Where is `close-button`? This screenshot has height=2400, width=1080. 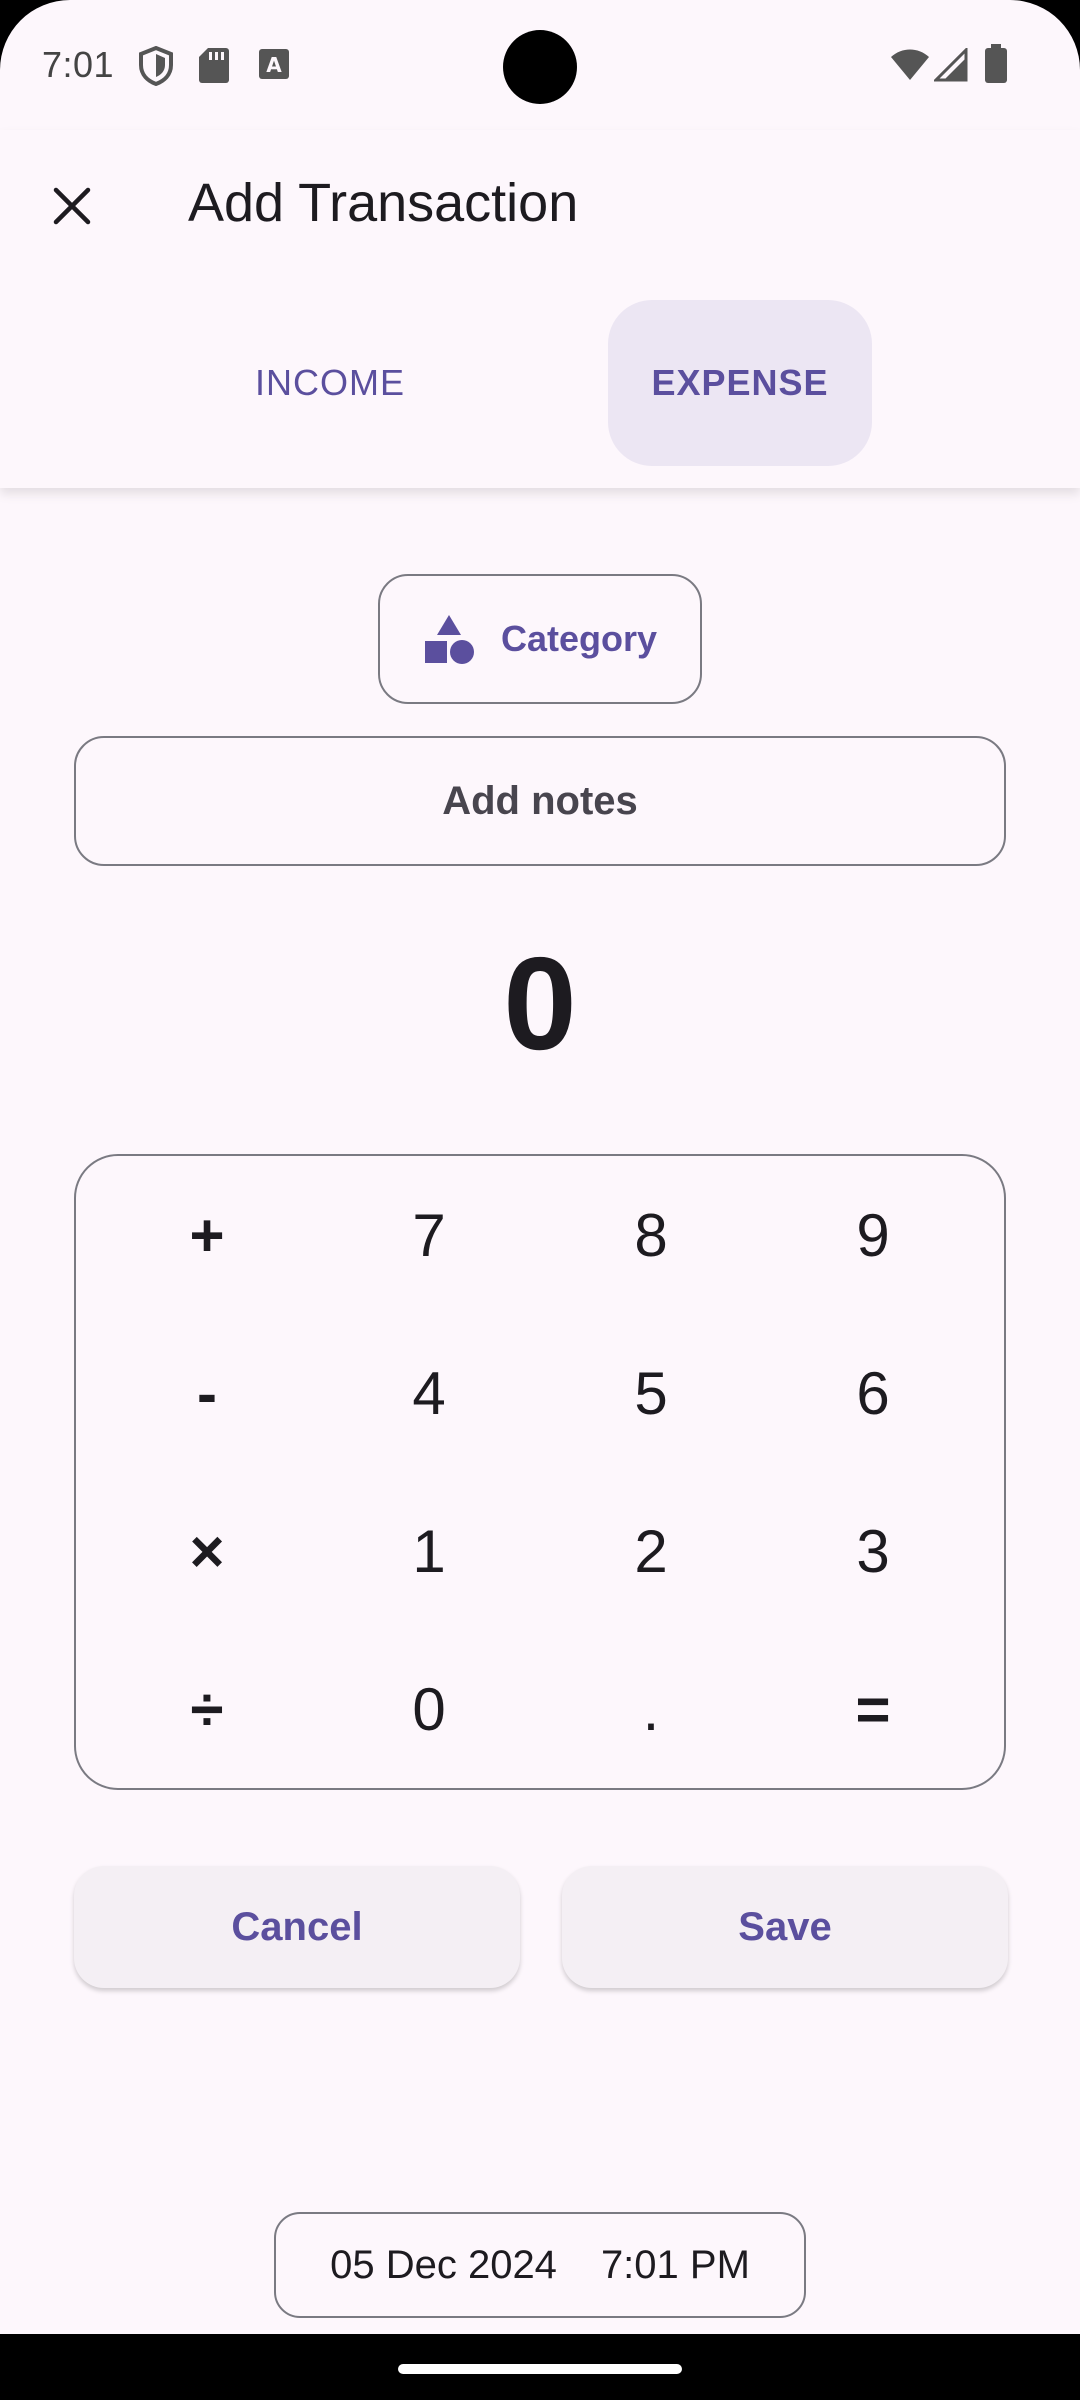
close-button is located at coordinates (72, 206).